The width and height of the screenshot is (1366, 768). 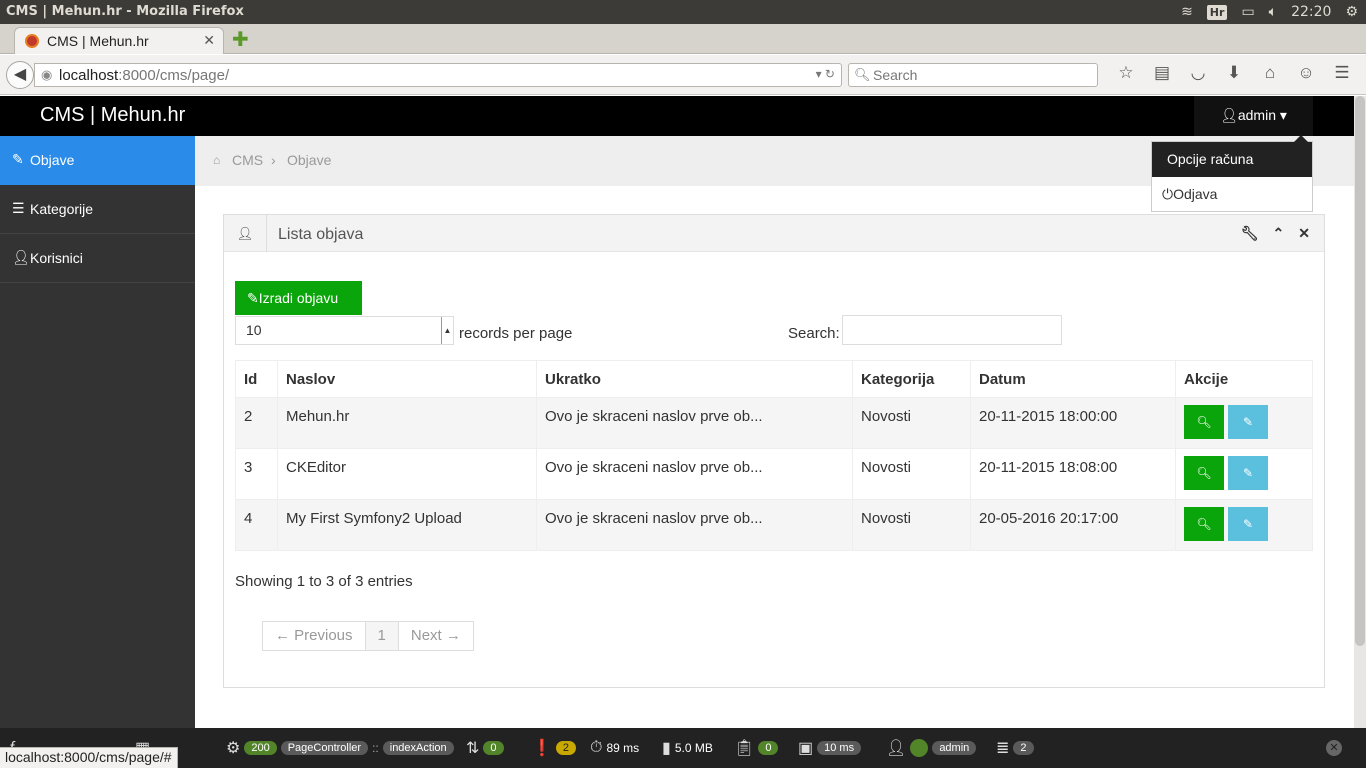 I want to click on cell-naslov: My First Symfony2 Upload, so click(x=407, y=525).